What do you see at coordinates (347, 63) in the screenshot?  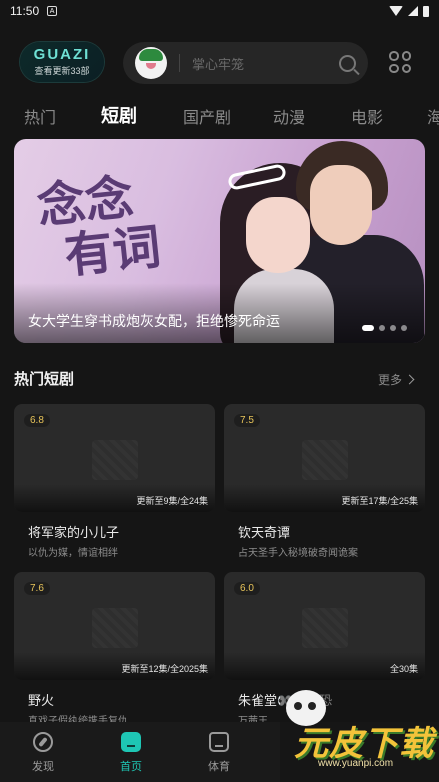 I see `search-icon` at bounding box center [347, 63].